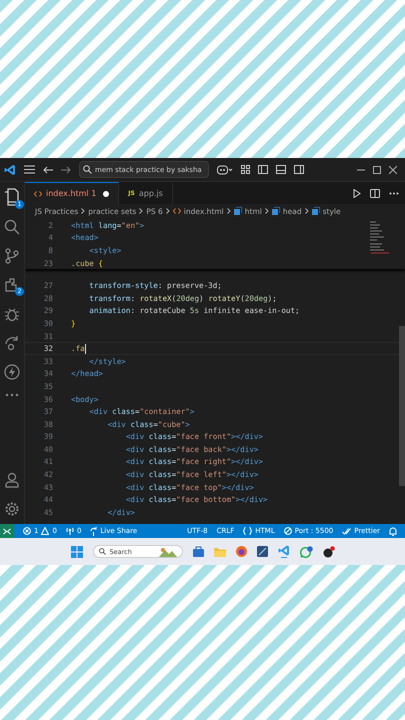  What do you see at coordinates (85, 349) in the screenshot?
I see `text-cursor` at bounding box center [85, 349].